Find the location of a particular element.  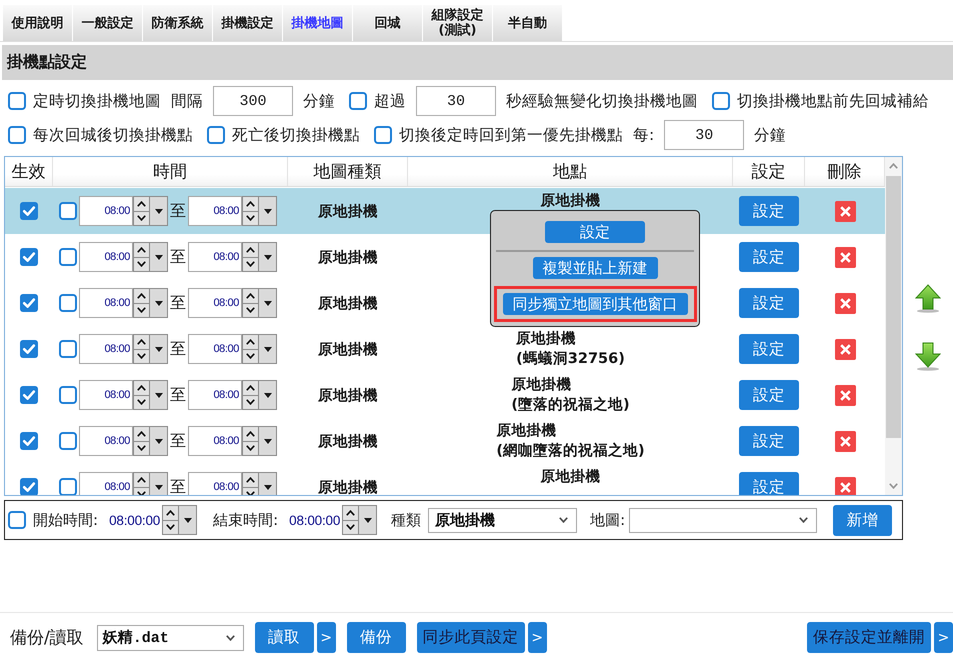

menu-button: 同步獨立地圖到其他窗口 is located at coordinates (595, 304).